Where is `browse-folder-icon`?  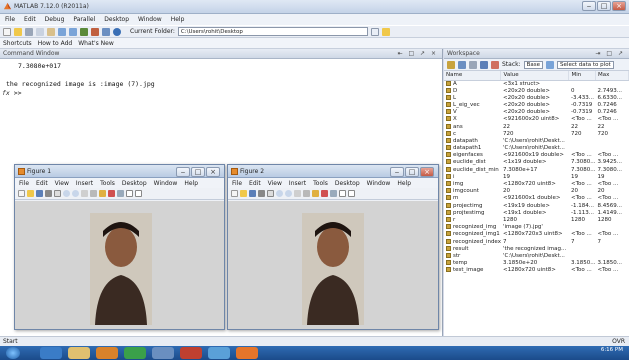 browse-folder-icon is located at coordinates (385, 31).